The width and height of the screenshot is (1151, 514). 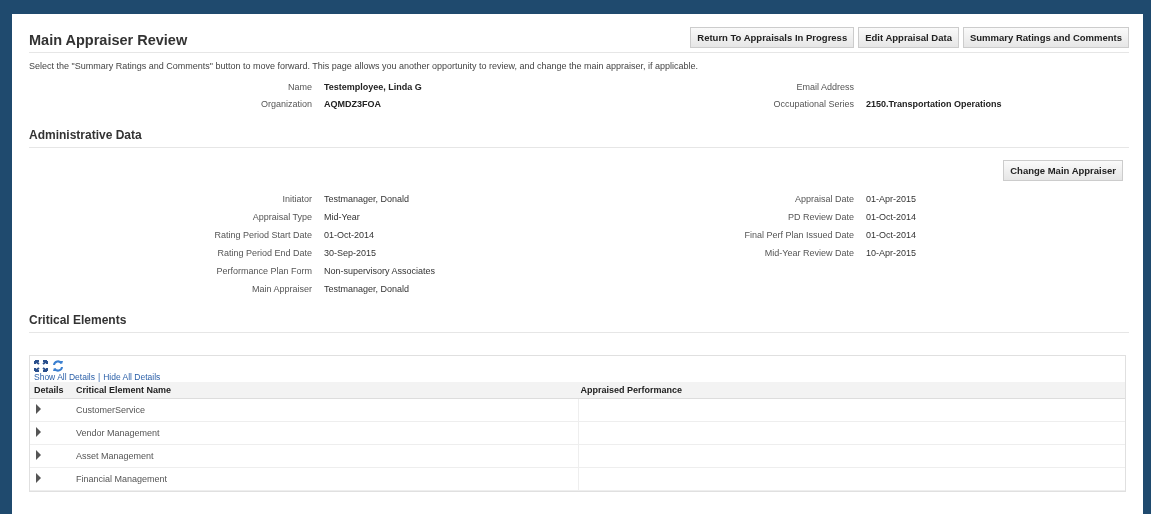 What do you see at coordinates (892, 253) in the screenshot?
I see `field-value: 10-Apr-2015` at bounding box center [892, 253].